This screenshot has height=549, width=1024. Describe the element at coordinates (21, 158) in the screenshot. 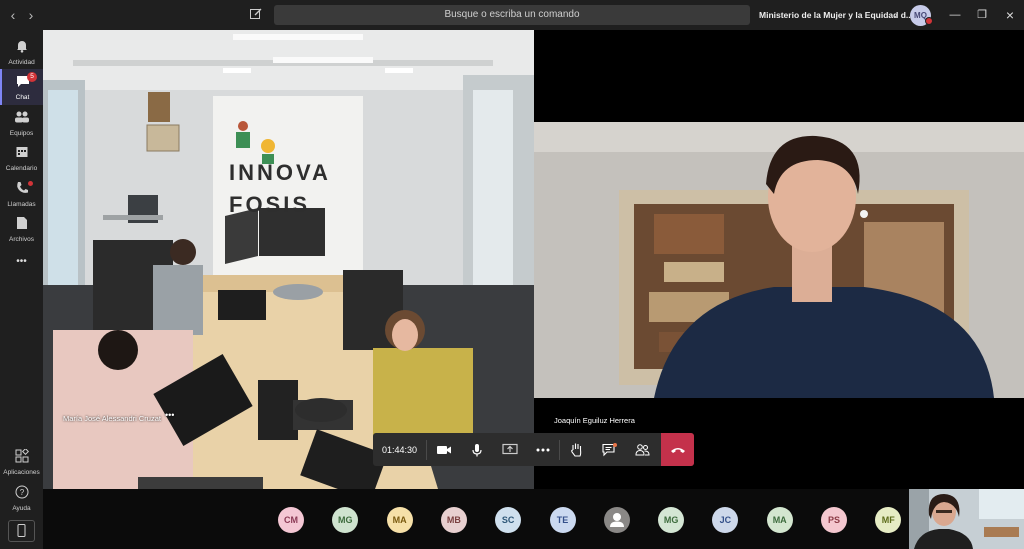

I see `rail-item-calendario: Calendario` at that location.